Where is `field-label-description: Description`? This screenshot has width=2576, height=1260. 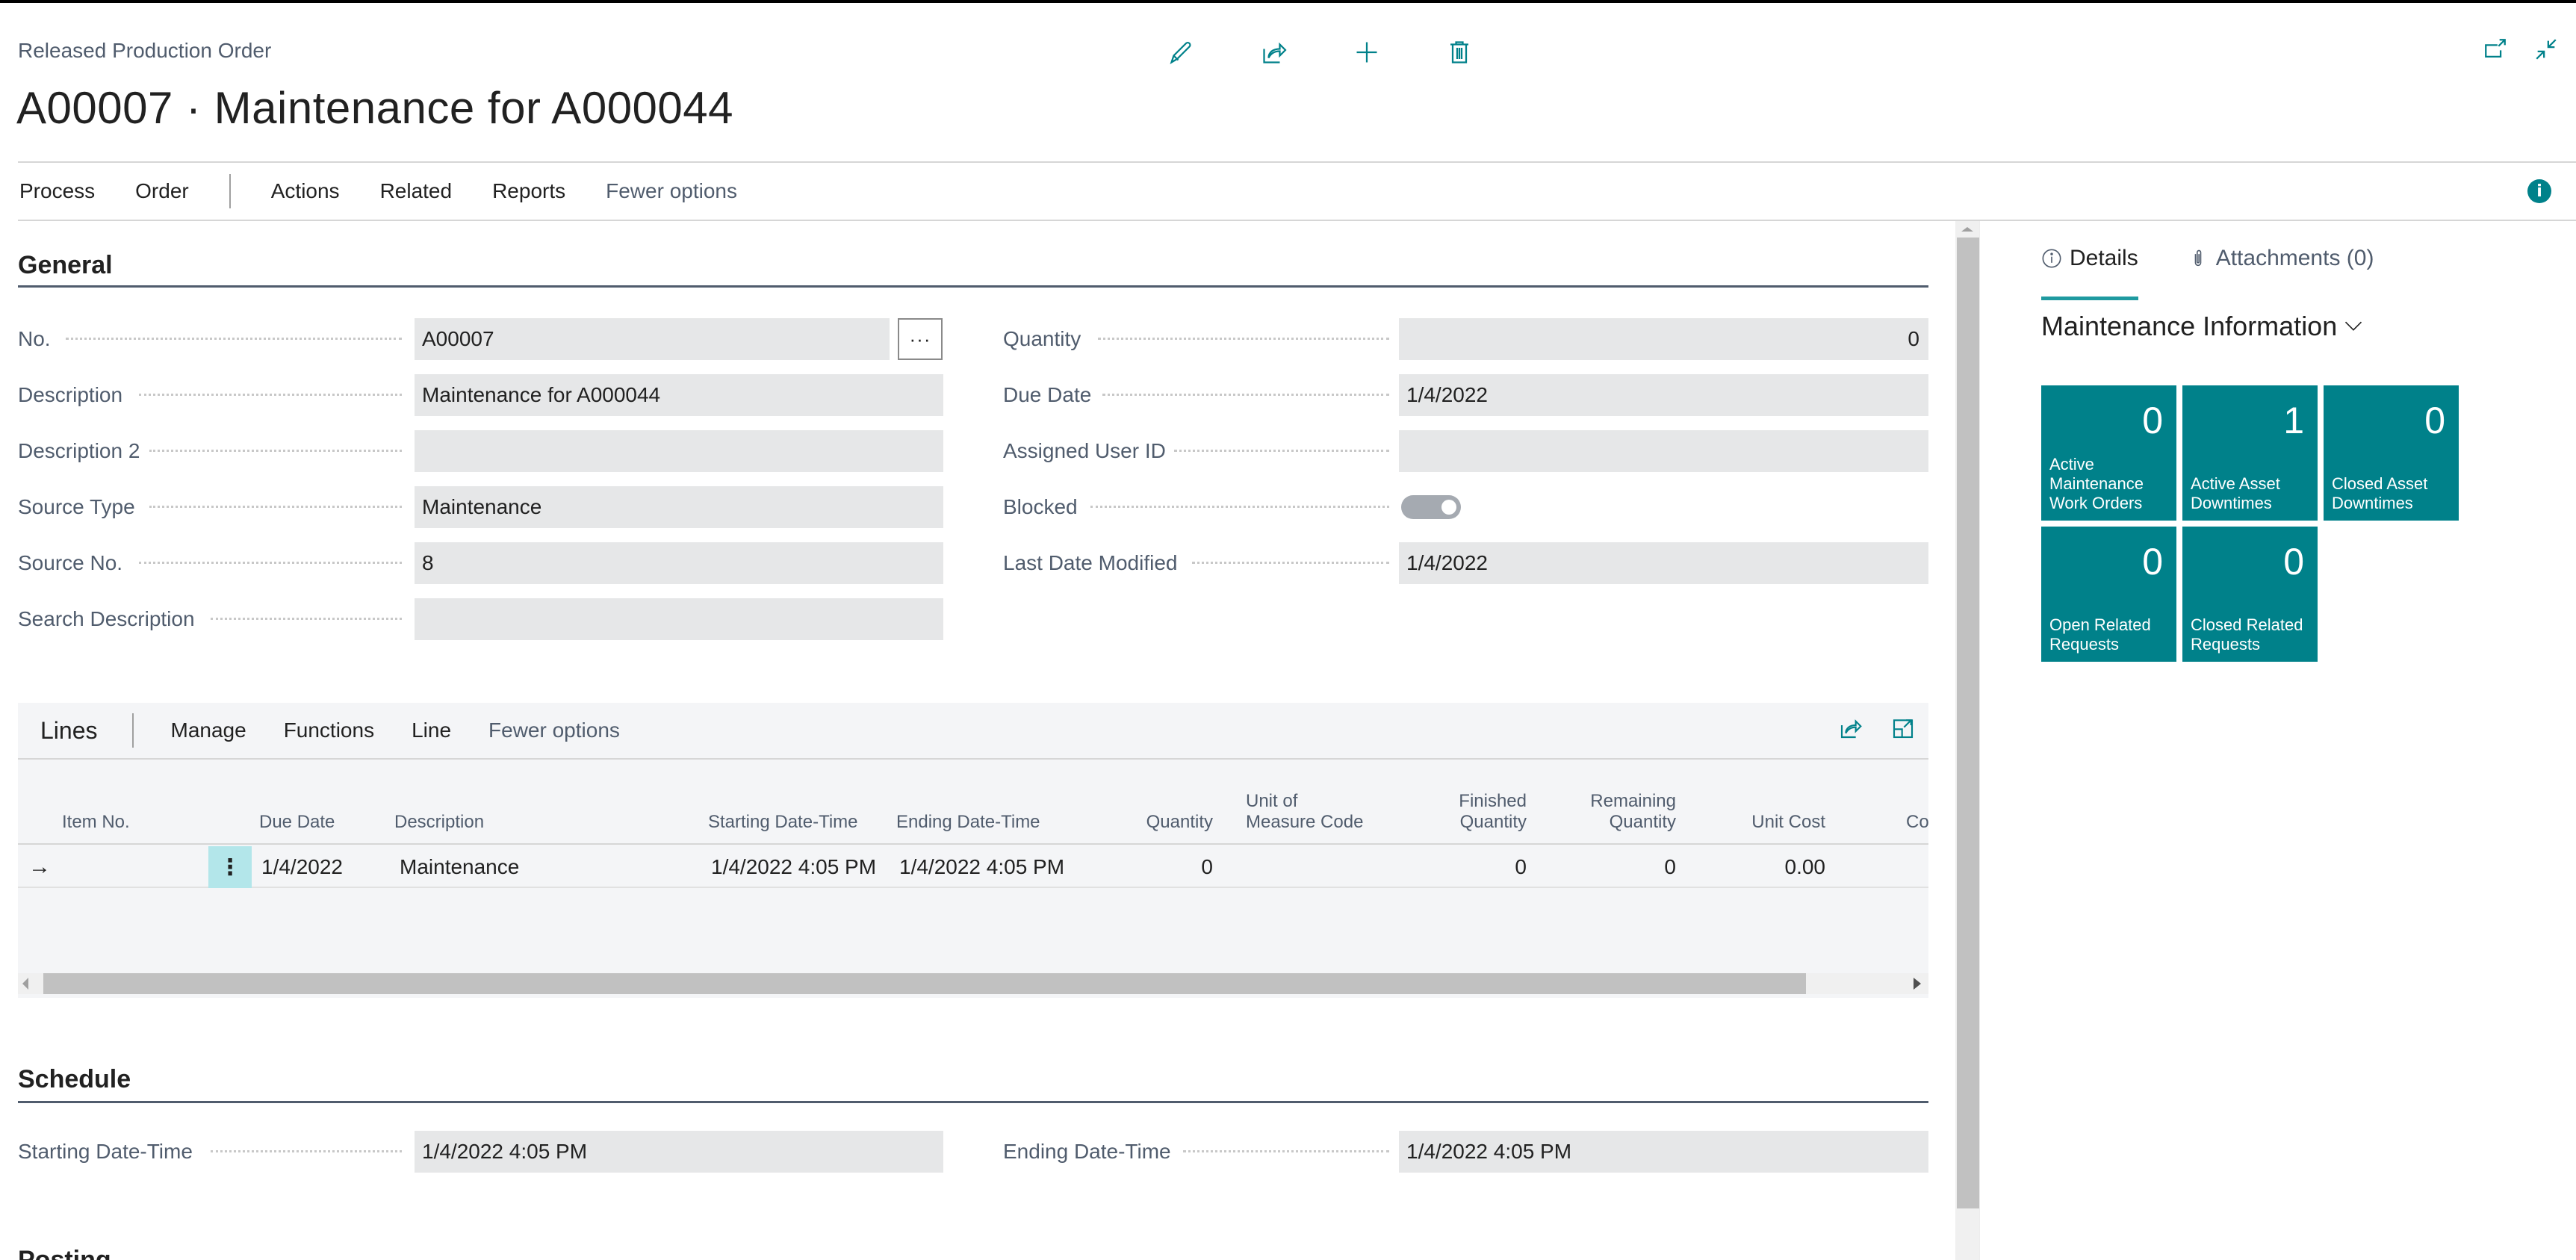 field-label-description: Description is located at coordinates (71, 394).